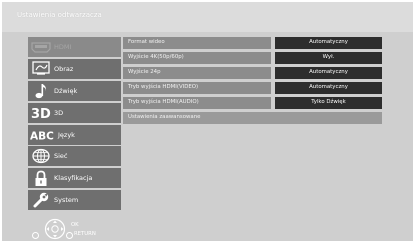  I want to click on ok-hint-label: OK, so click(75, 225).